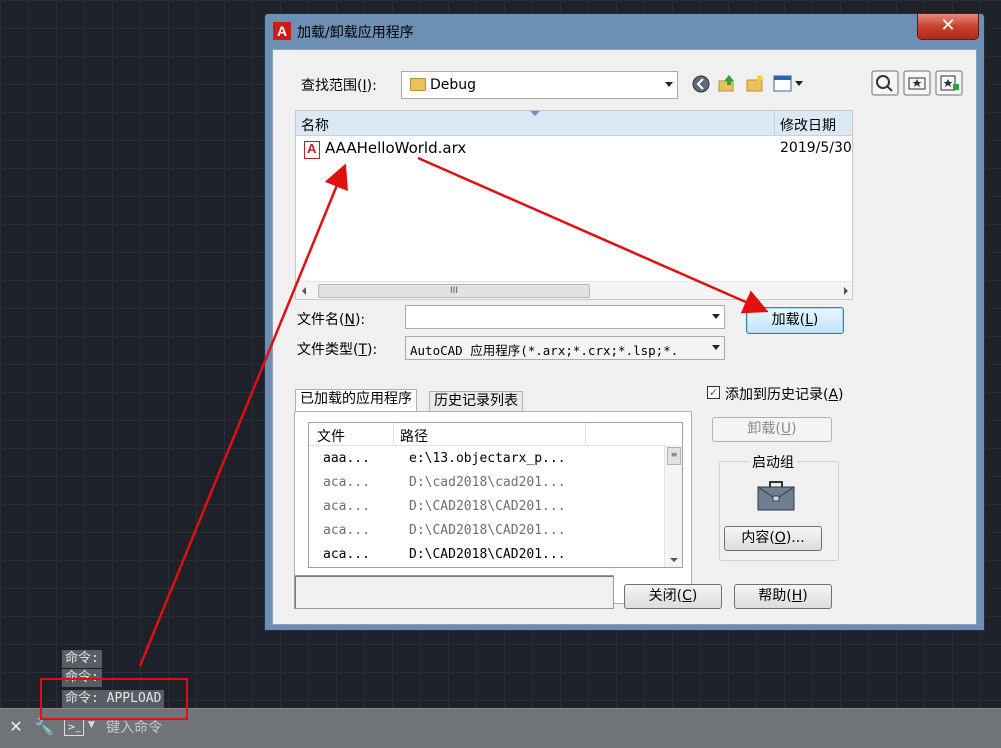 Image resolution: width=1001 pixels, height=748 pixels. I want to click on scroll-left-icon, so click(304, 291).